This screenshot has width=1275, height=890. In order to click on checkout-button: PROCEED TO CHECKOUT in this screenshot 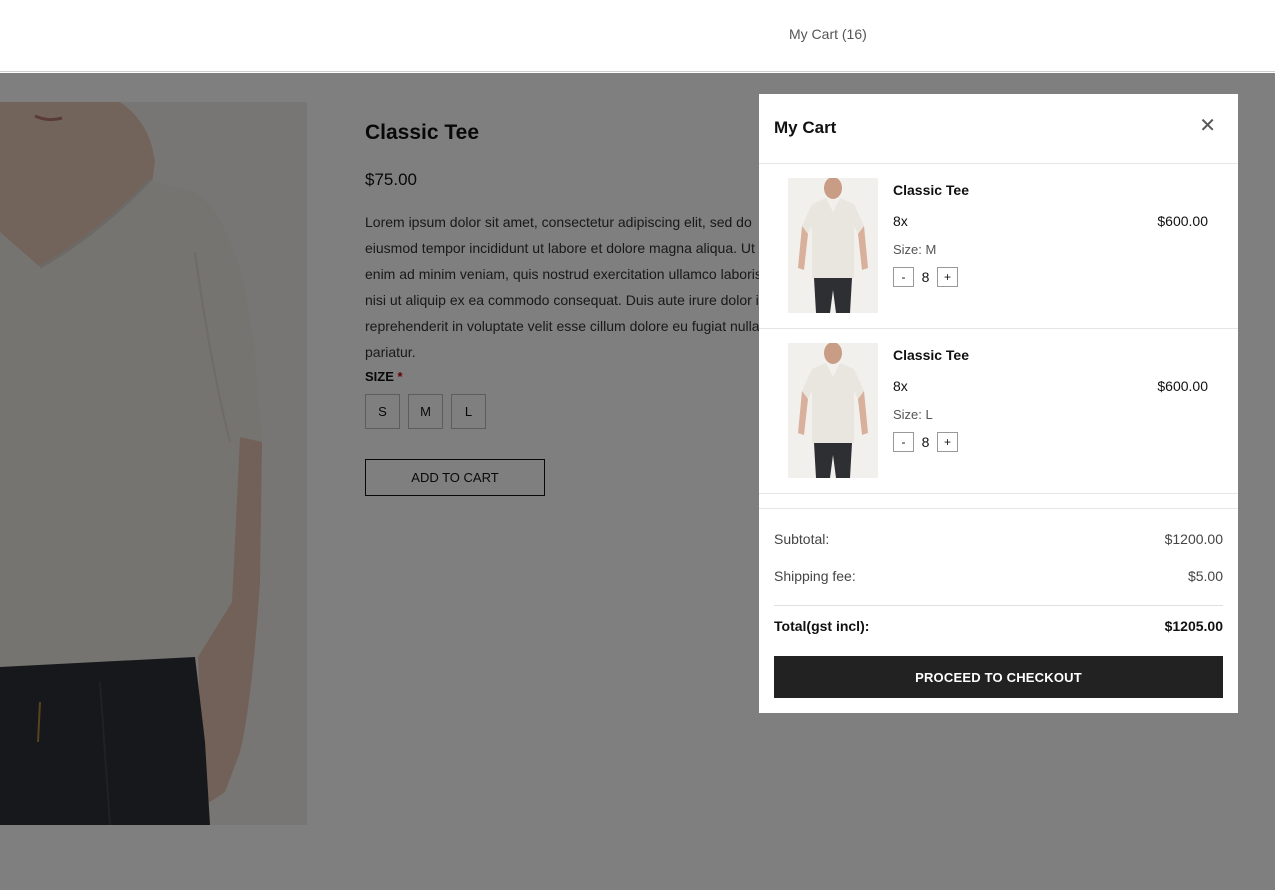, I will do `click(998, 677)`.